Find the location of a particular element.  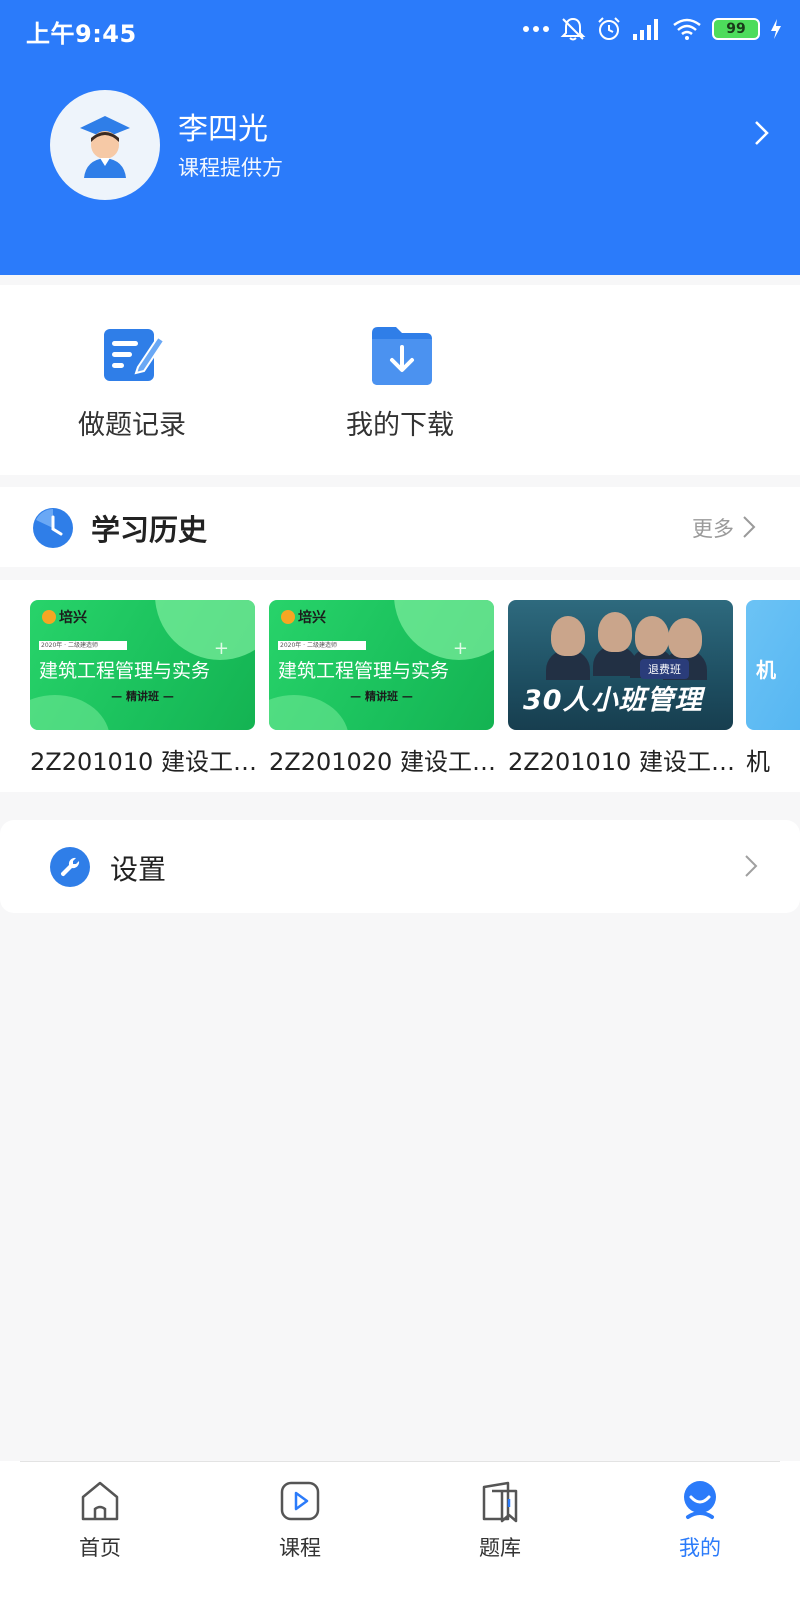

wifi-icon is located at coordinates (687, 29).